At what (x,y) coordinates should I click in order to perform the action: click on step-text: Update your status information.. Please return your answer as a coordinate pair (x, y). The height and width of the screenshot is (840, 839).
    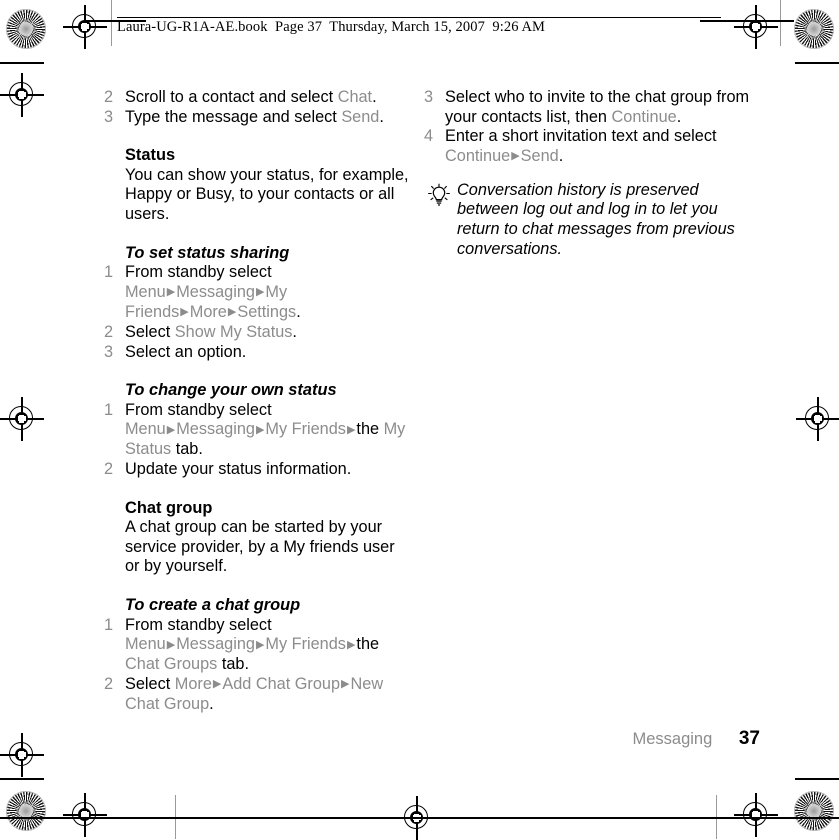
    Looking at the image, I should click on (238, 469).